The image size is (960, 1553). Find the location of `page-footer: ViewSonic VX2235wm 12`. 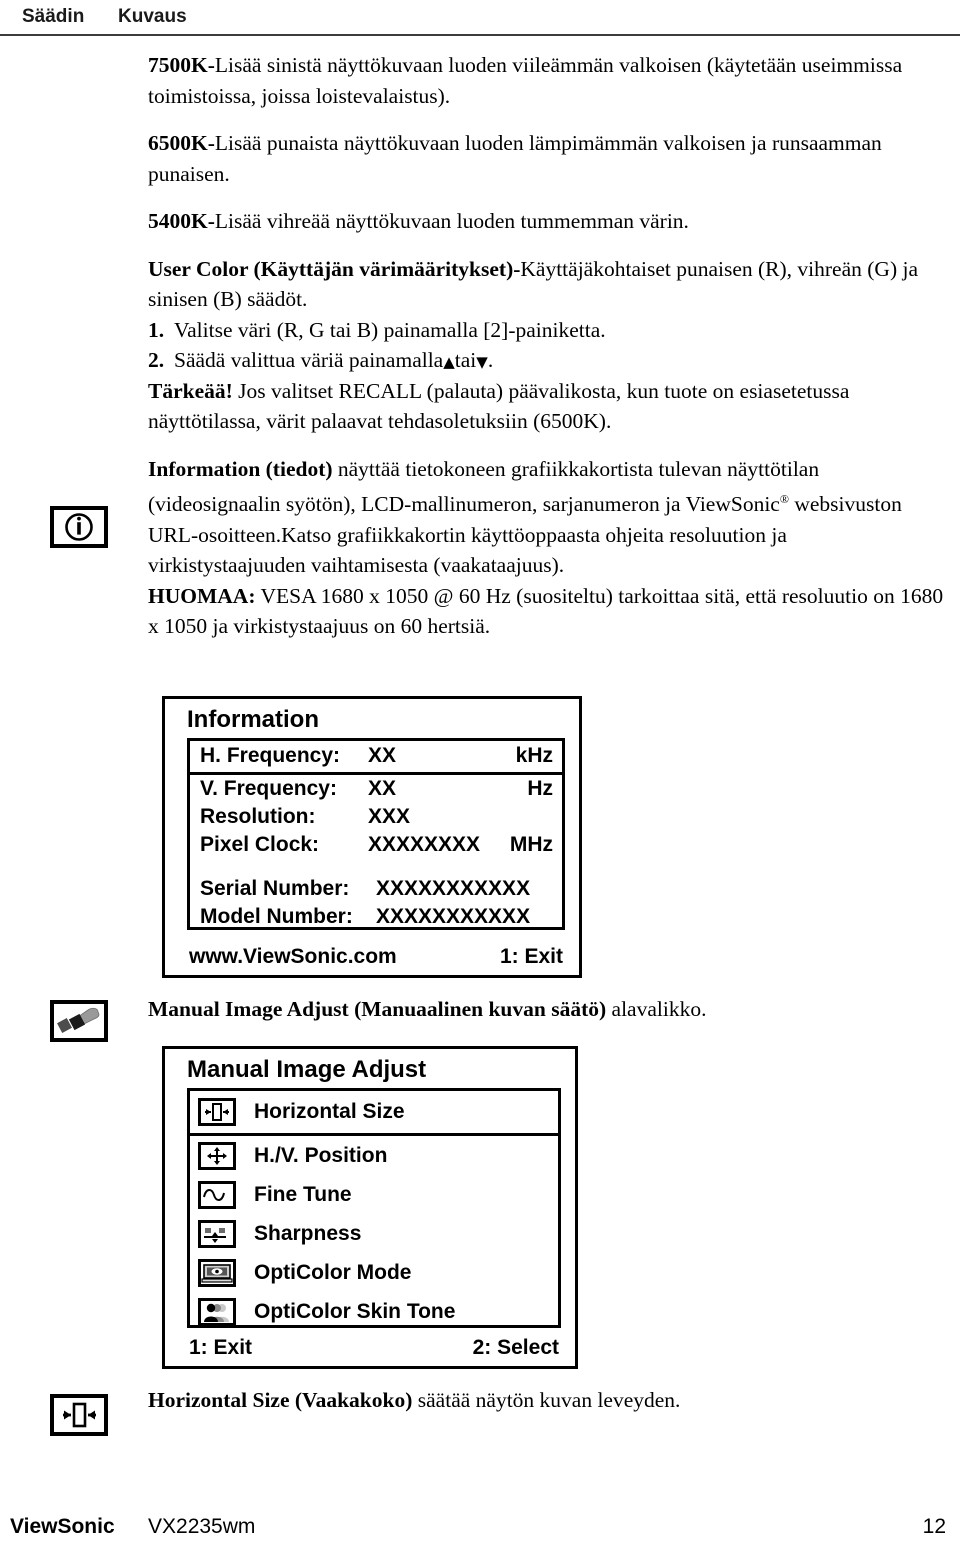

page-footer: ViewSonic VX2235wm 12 is located at coordinates (480, 1530).